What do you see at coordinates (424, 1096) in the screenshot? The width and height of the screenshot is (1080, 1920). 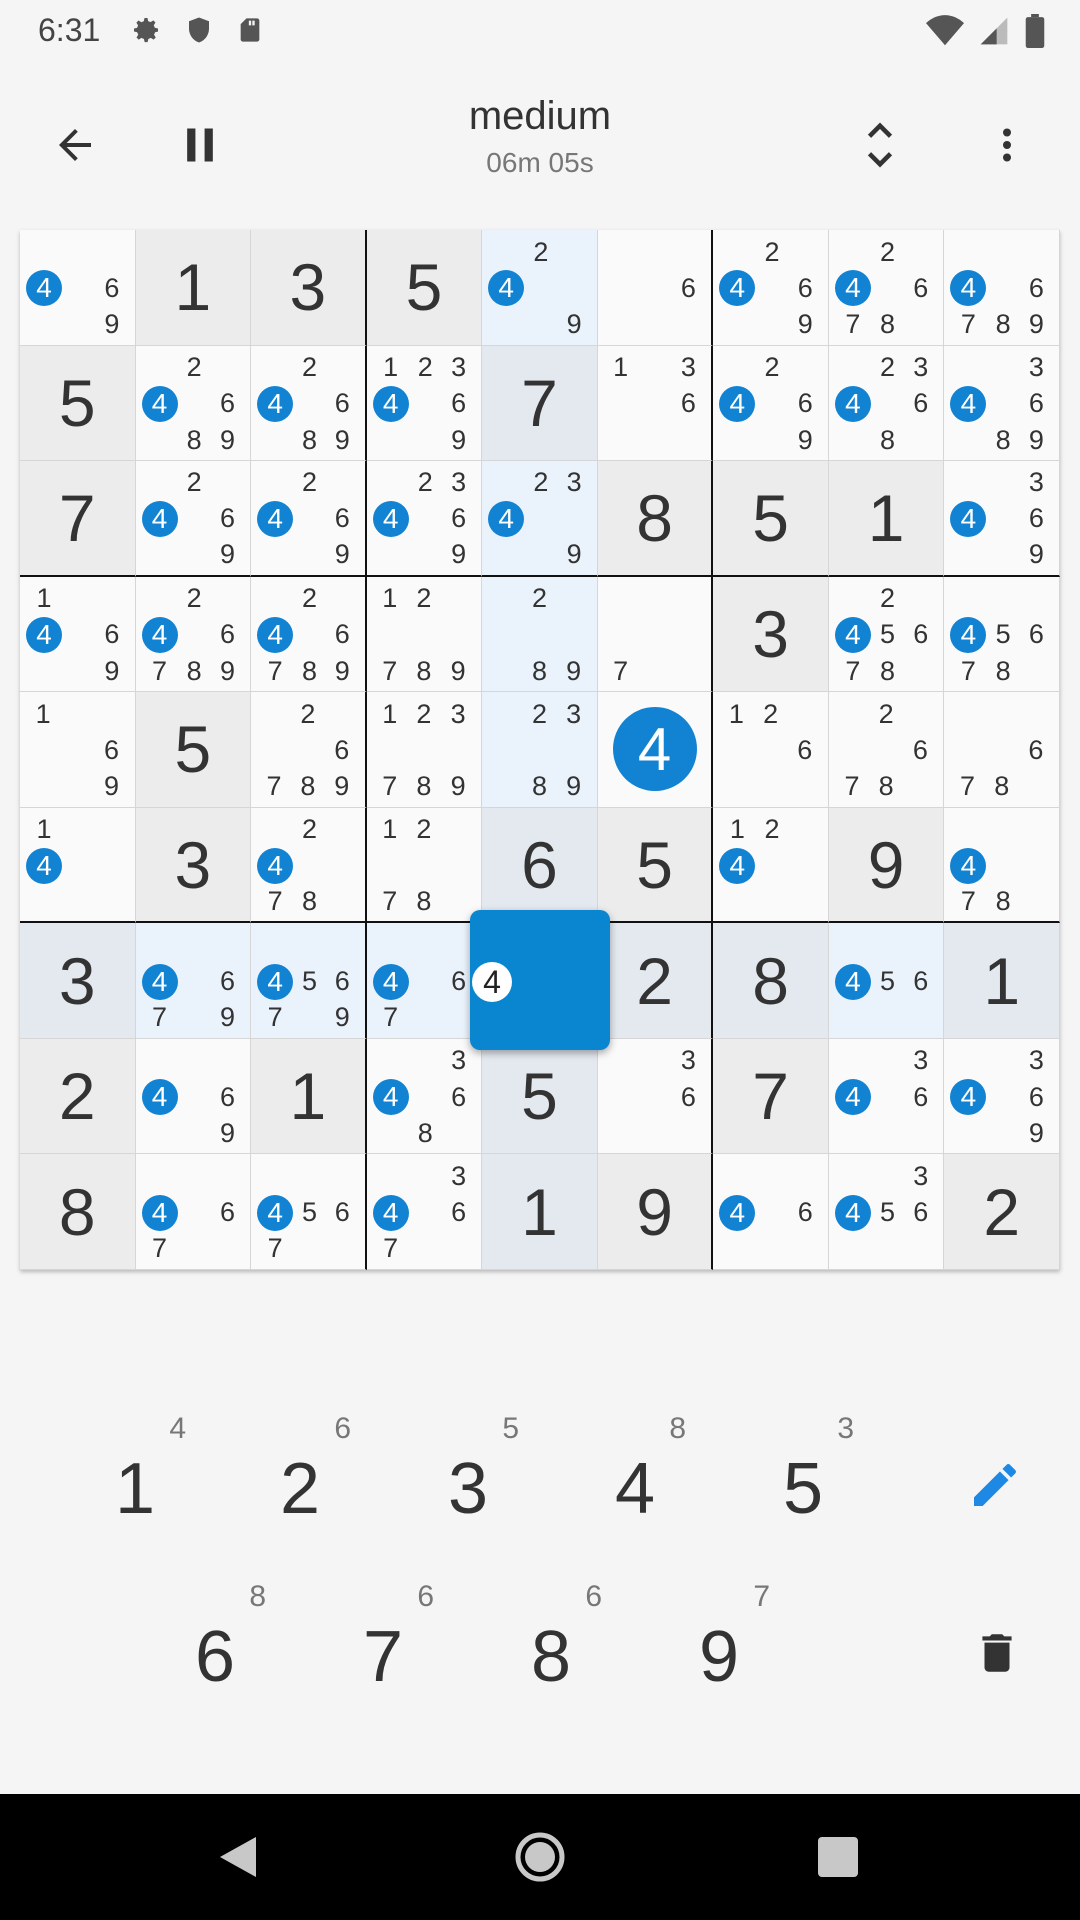 I see `sudoku-cell-r8c4: 3 4 68` at bounding box center [424, 1096].